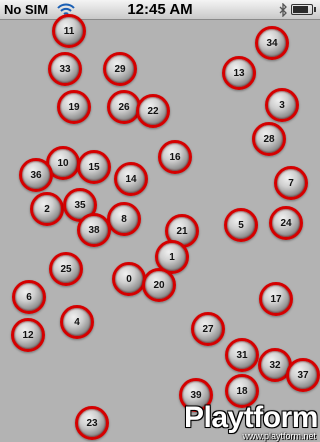 The height and width of the screenshot is (442, 320). Describe the element at coordinates (251, 417) in the screenshot. I see `watermark-brand: Playtform` at that location.